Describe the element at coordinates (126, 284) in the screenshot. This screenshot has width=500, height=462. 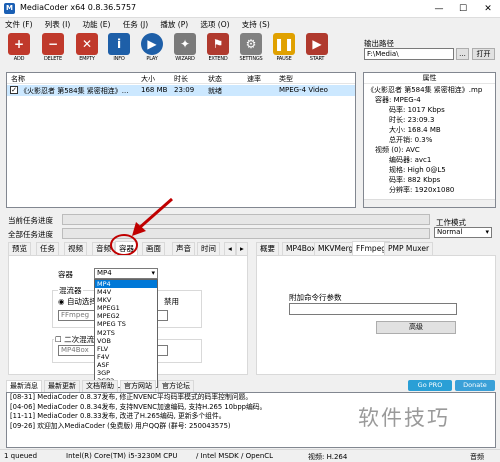
I see `dropdown-option: MP4` at that location.